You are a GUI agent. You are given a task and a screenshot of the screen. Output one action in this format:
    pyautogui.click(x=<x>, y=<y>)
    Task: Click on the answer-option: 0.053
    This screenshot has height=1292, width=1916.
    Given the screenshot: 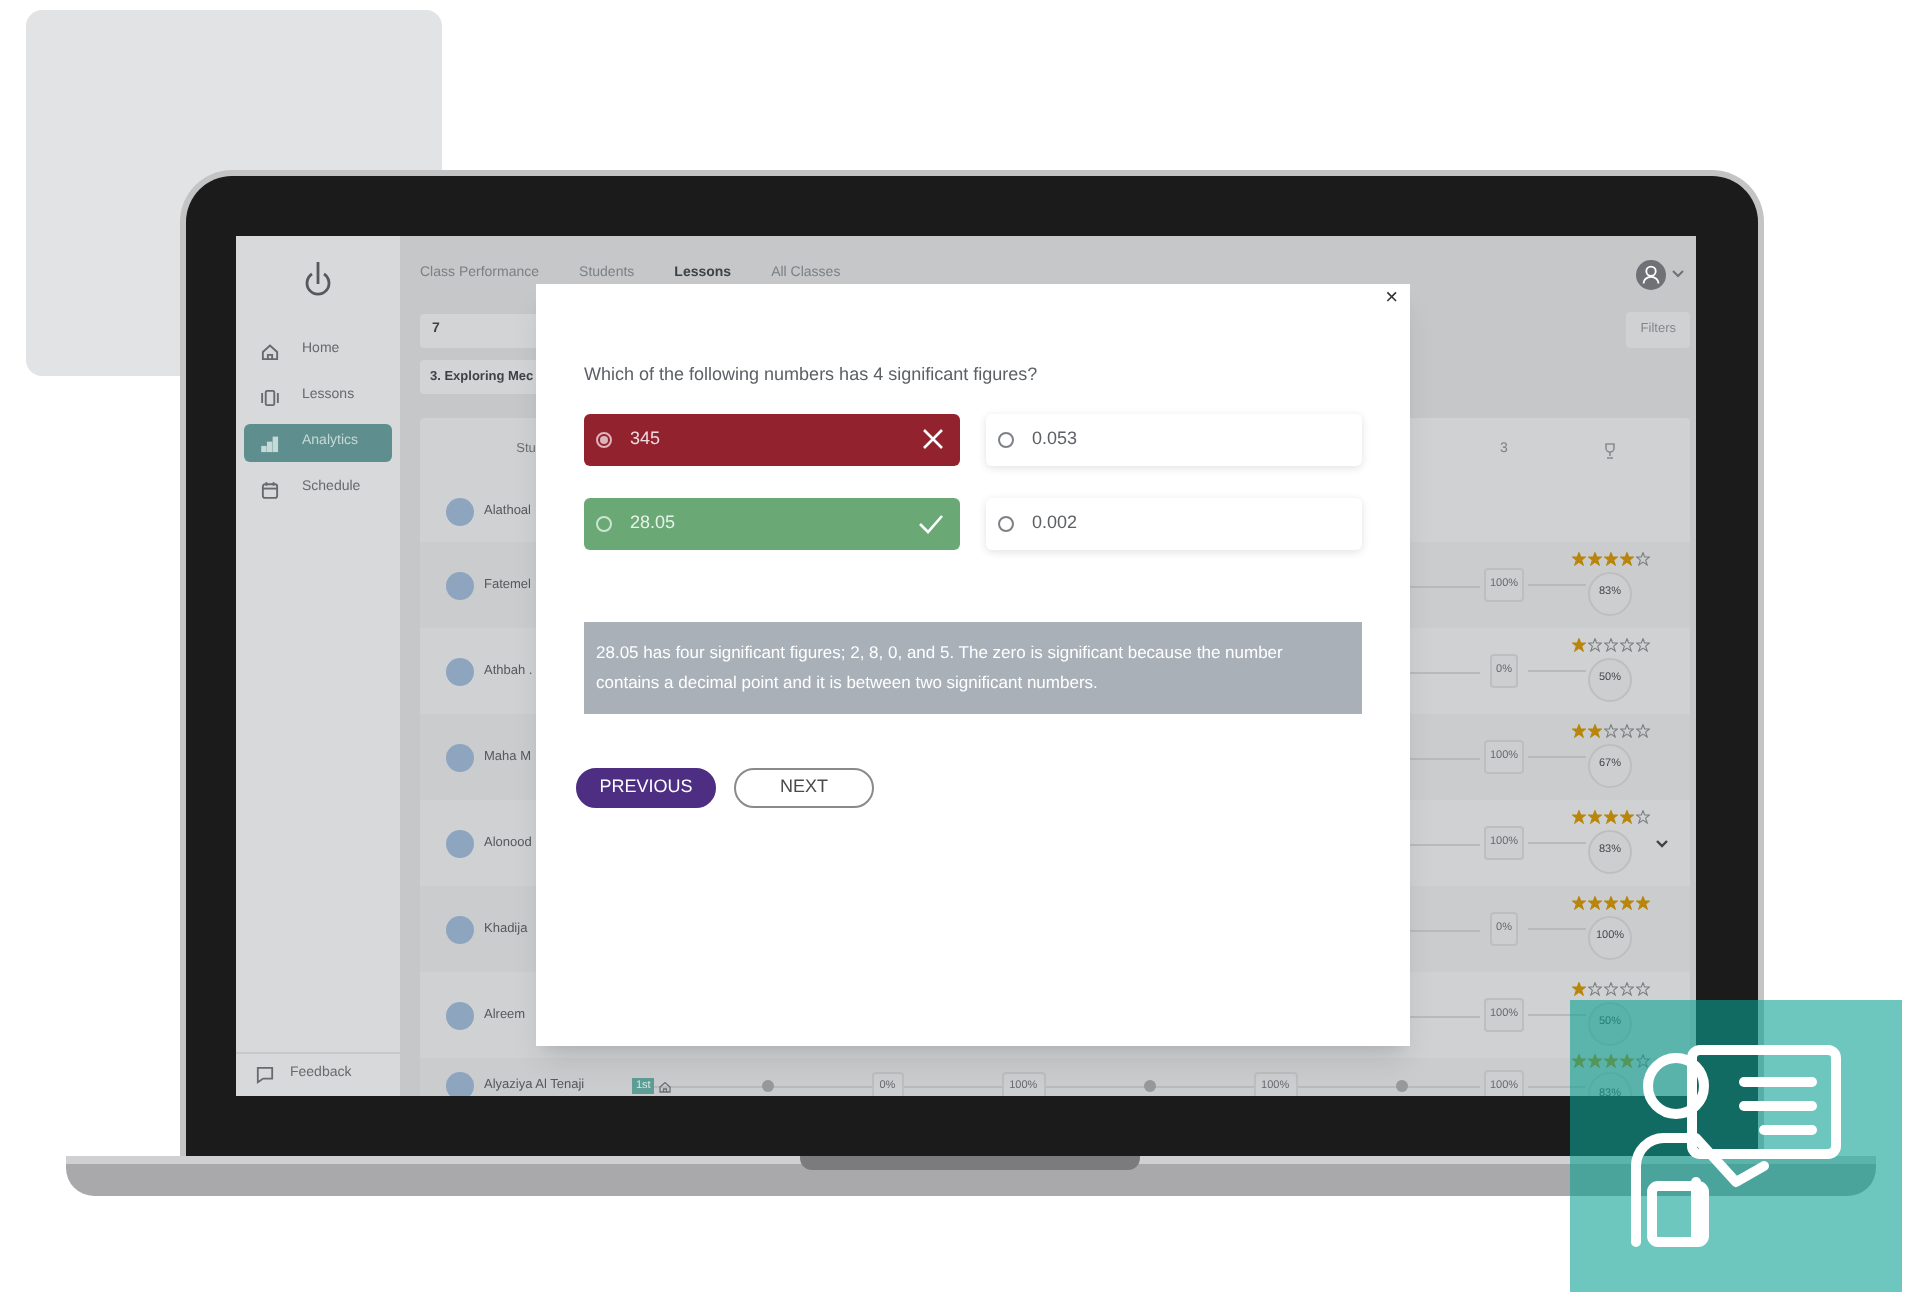 What is the action you would take?
    pyautogui.click(x=1174, y=439)
    